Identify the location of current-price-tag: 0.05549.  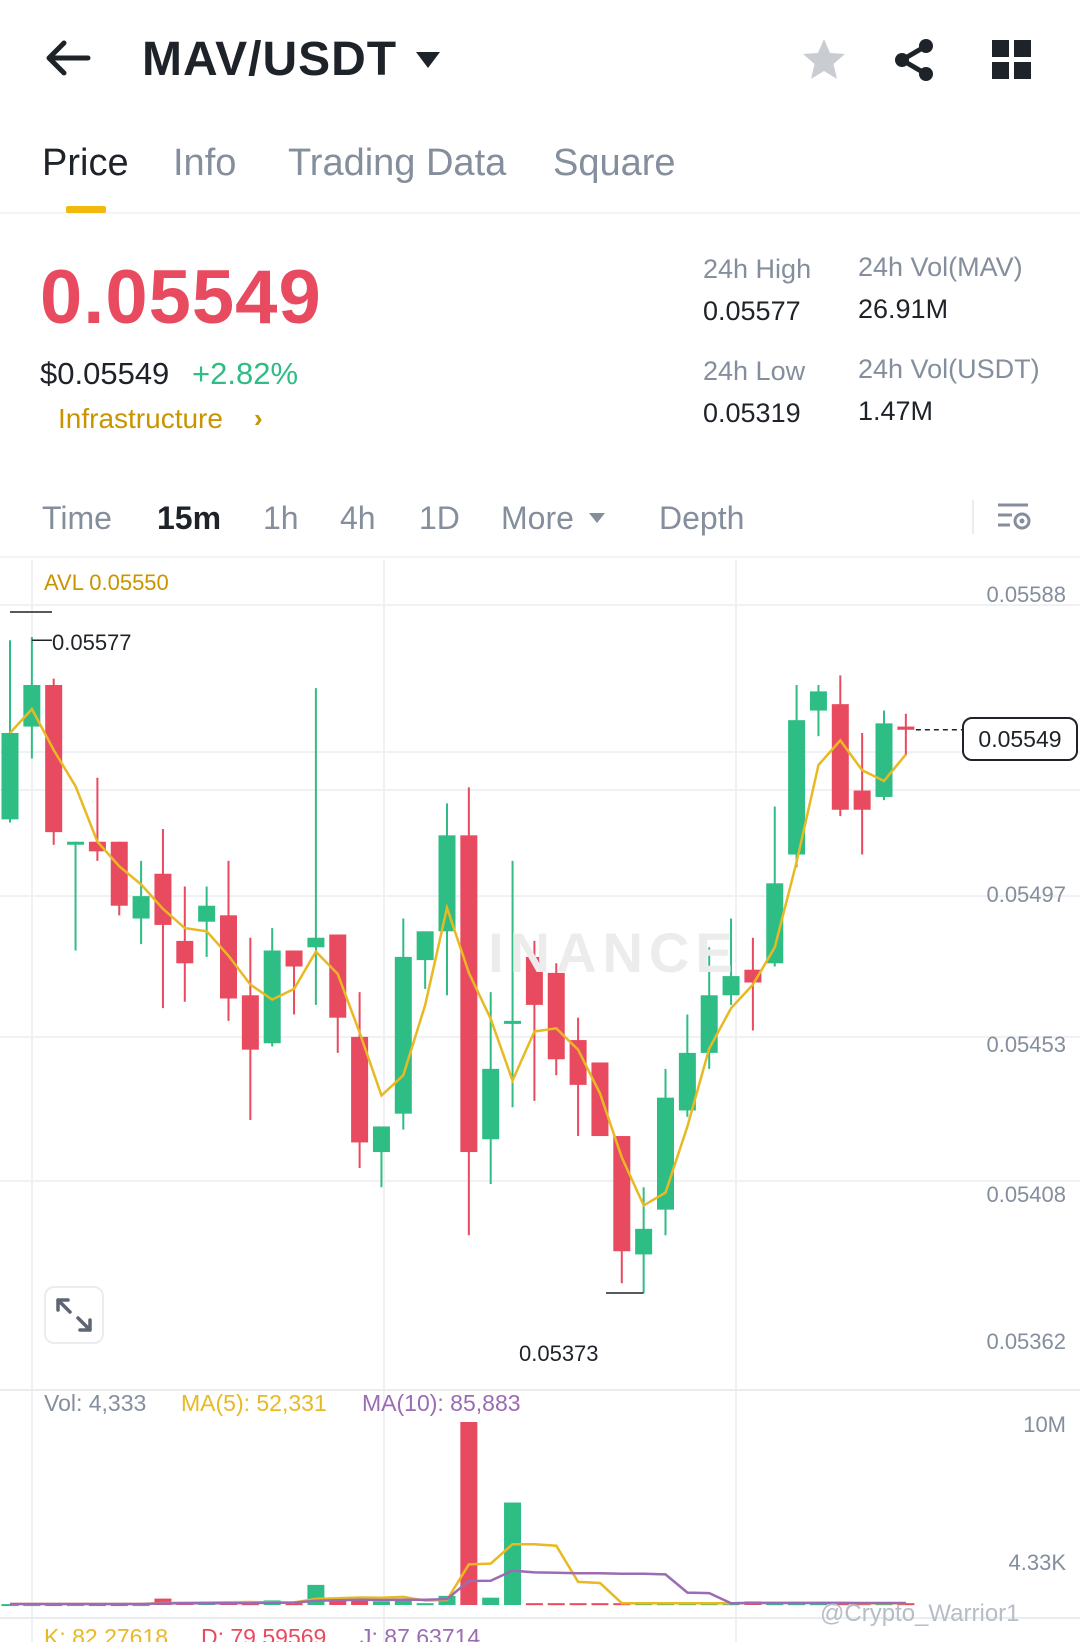
(1020, 739).